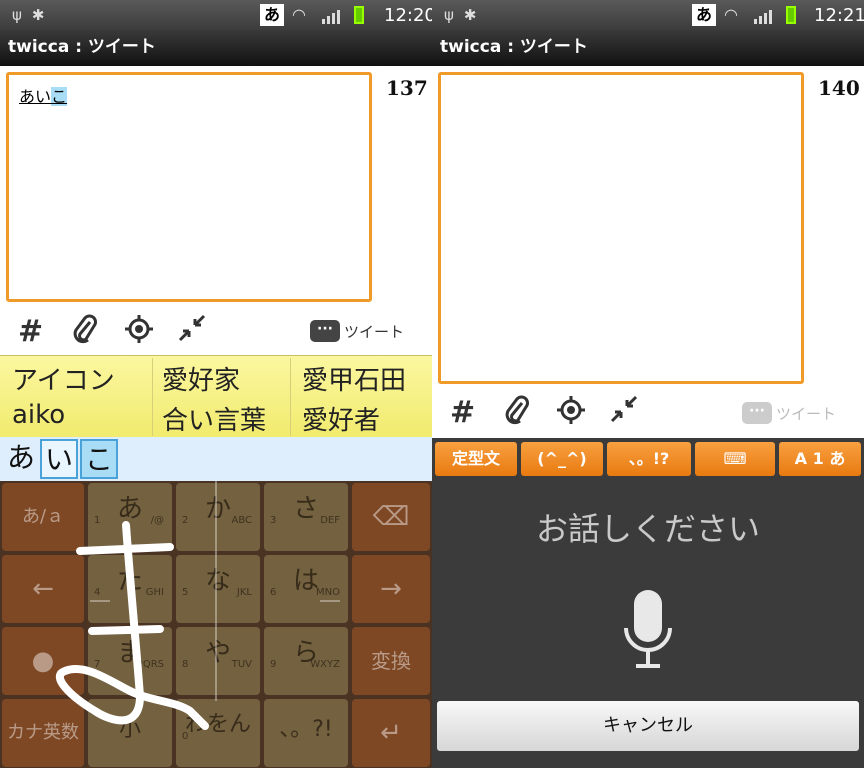 This screenshot has height=768, width=864. Describe the element at coordinates (341, 418) in the screenshot. I see `candidate-item: 愛好者` at that location.